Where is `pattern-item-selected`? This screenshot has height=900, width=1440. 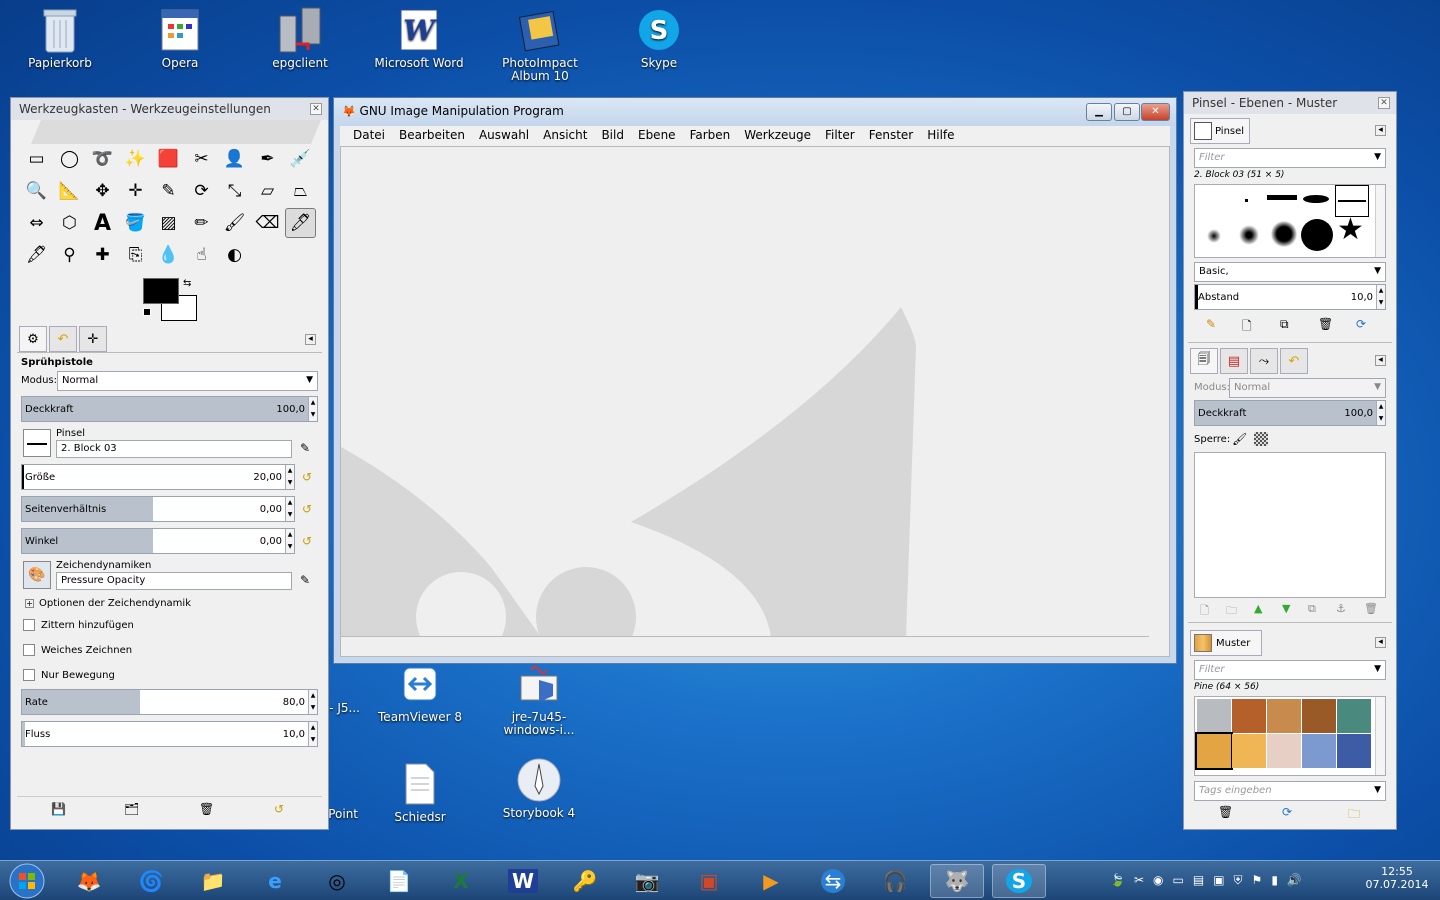 pattern-item-selected is located at coordinates (1214, 751).